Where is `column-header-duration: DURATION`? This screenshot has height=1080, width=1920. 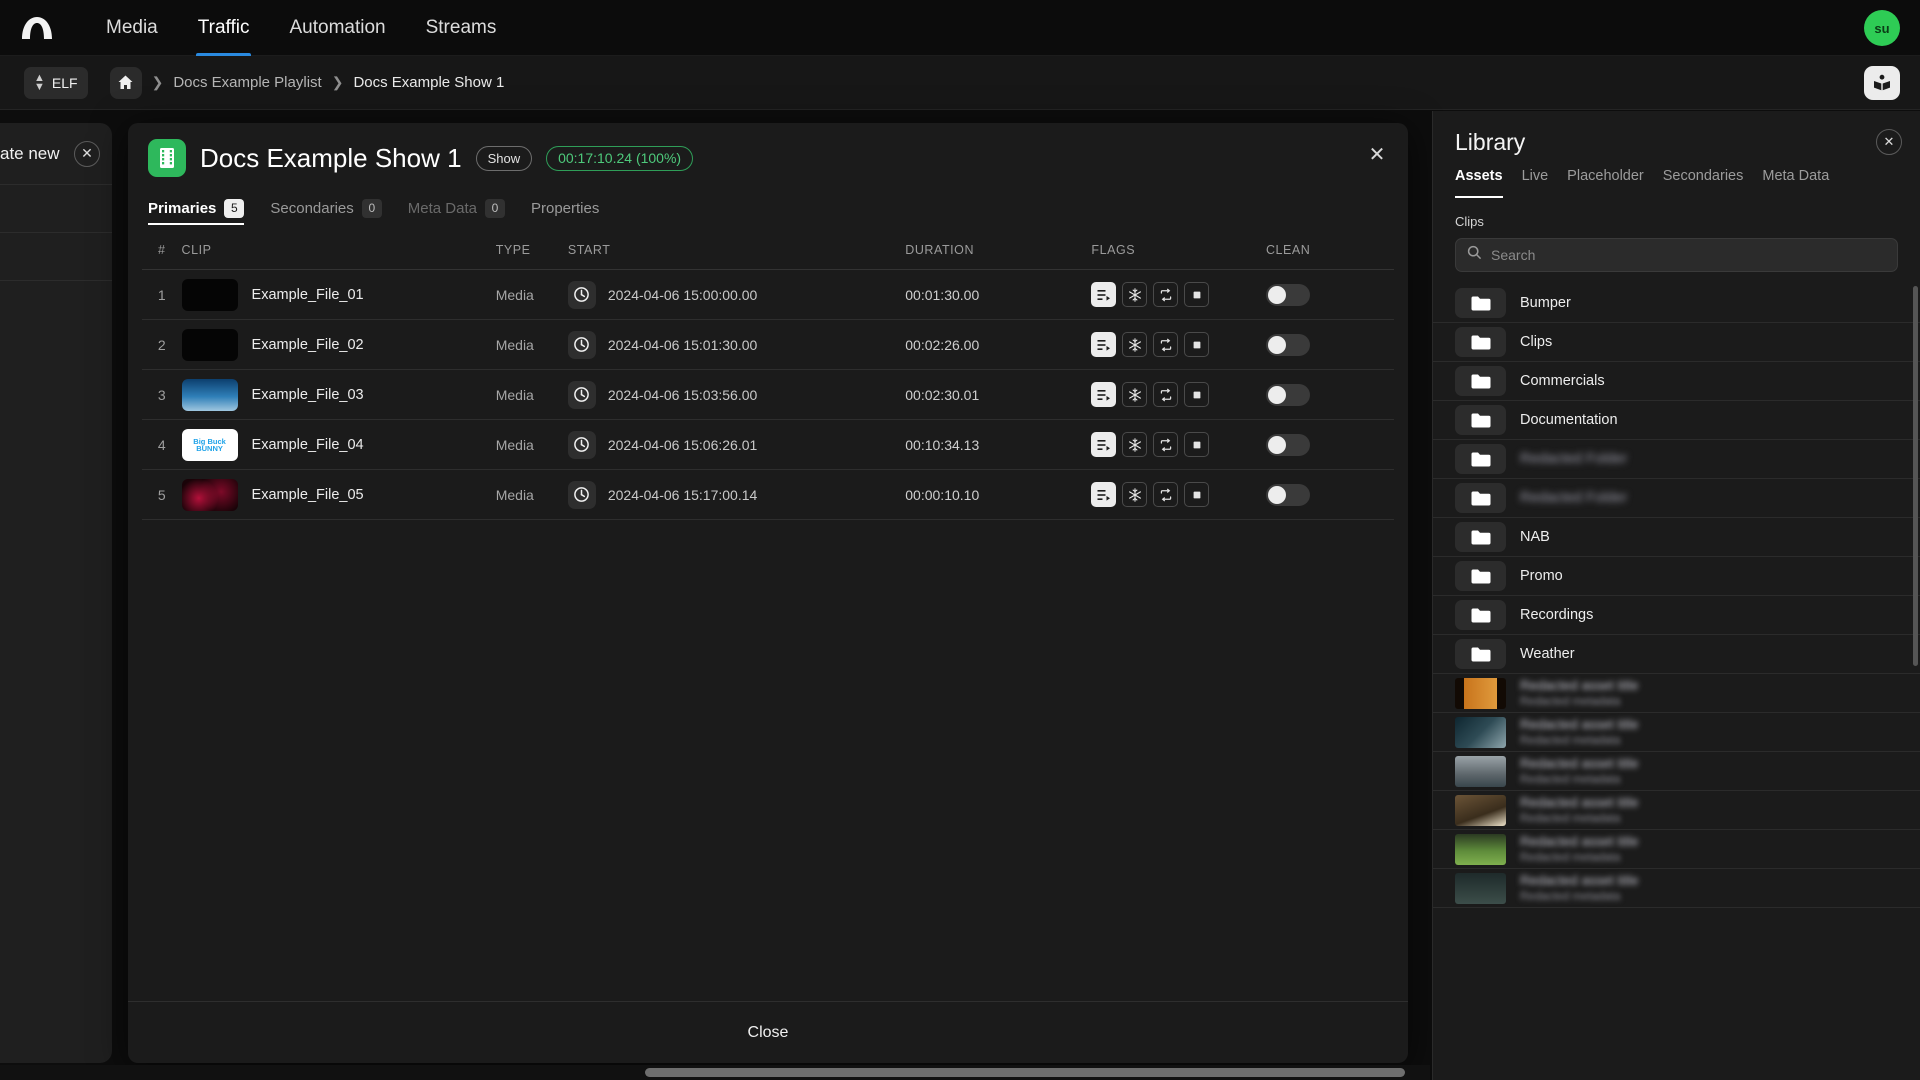 column-header-duration: DURATION is located at coordinates (998, 252).